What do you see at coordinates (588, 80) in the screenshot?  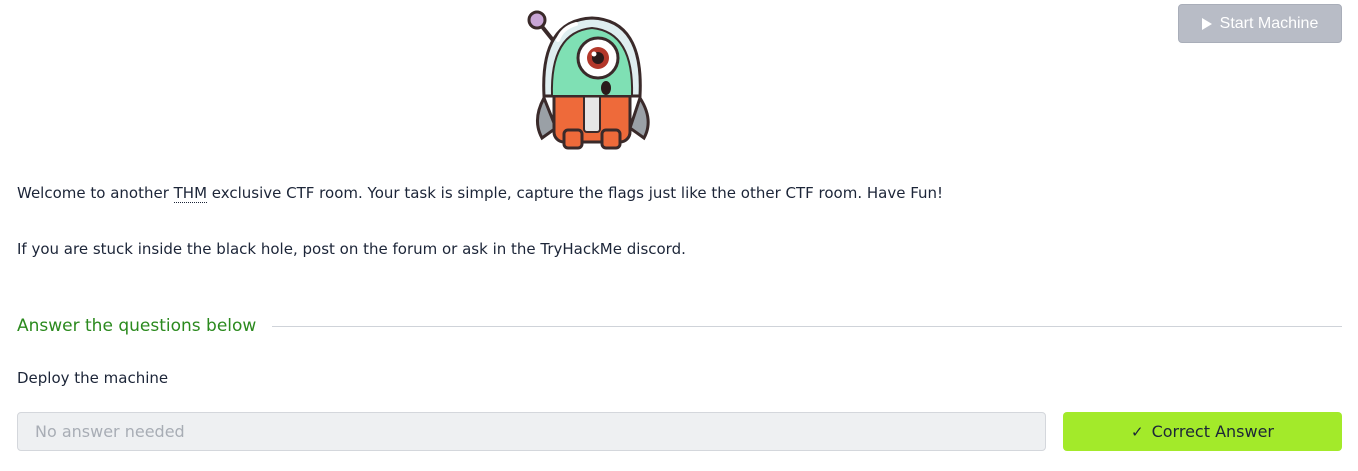 I see `alien-mascot-icon` at bounding box center [588, 80].